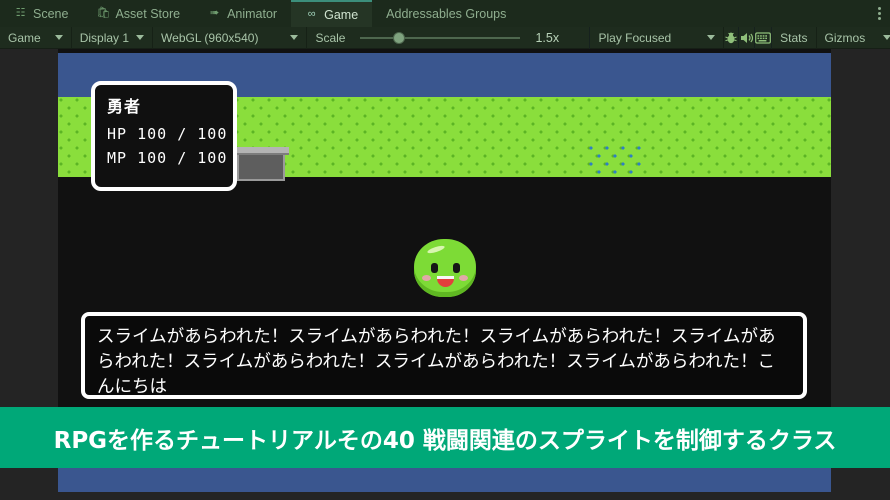 The height and width of the screenshot is (500, 890). I want to click on stats-label: Stats, so click(794, 37).